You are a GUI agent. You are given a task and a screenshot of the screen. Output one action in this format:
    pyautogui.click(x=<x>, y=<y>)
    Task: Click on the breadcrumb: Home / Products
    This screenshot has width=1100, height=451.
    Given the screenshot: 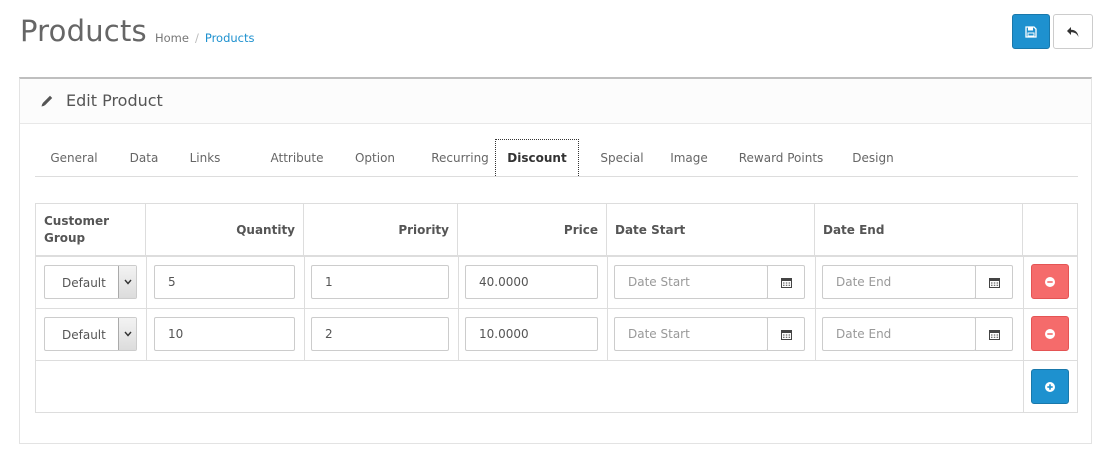 What is the action you would take?
    pyautogui.click(x=205, y=38)
    